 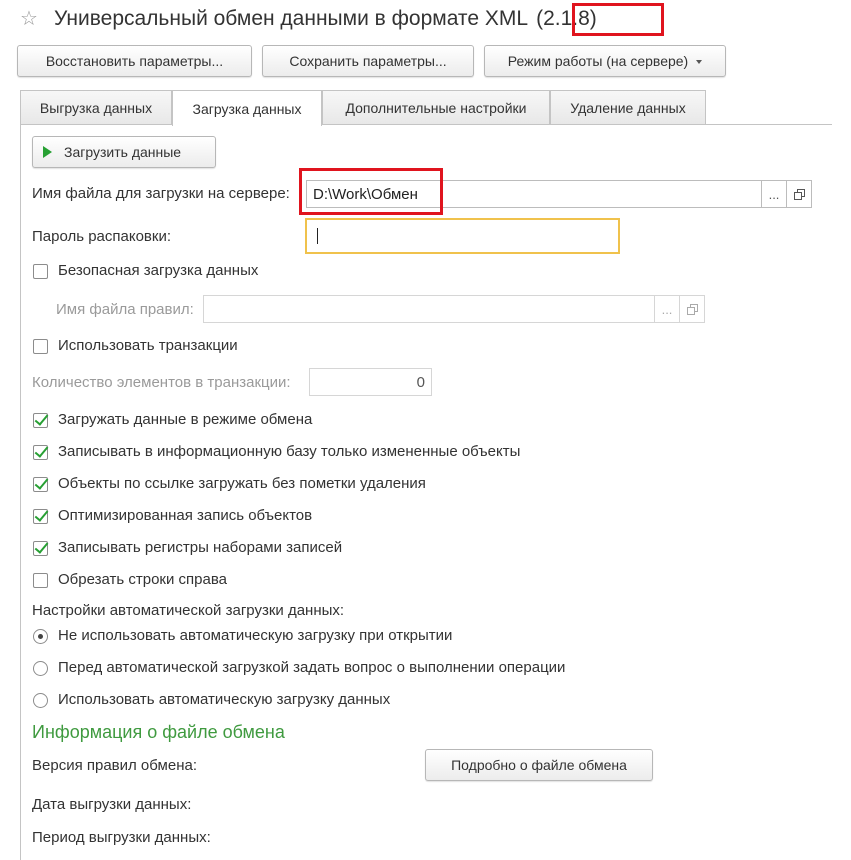 I want to click on load-data-button: Загрузить данные, so click(x=124, y=152).